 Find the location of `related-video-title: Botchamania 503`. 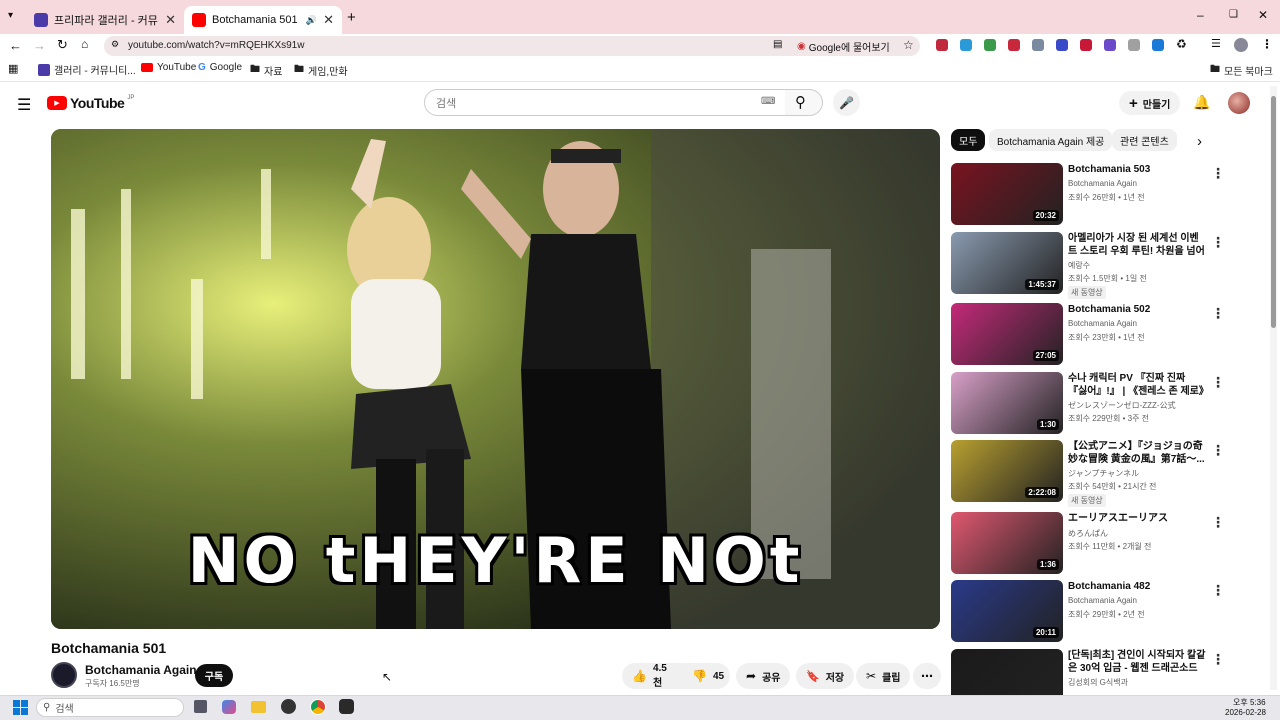

related-video-title: Botchamania 503 is located at coordinates (1137, 169).